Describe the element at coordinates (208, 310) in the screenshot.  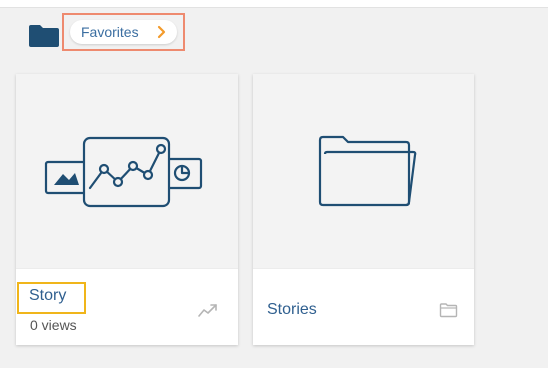
I see `trend-line-icon` at that location.